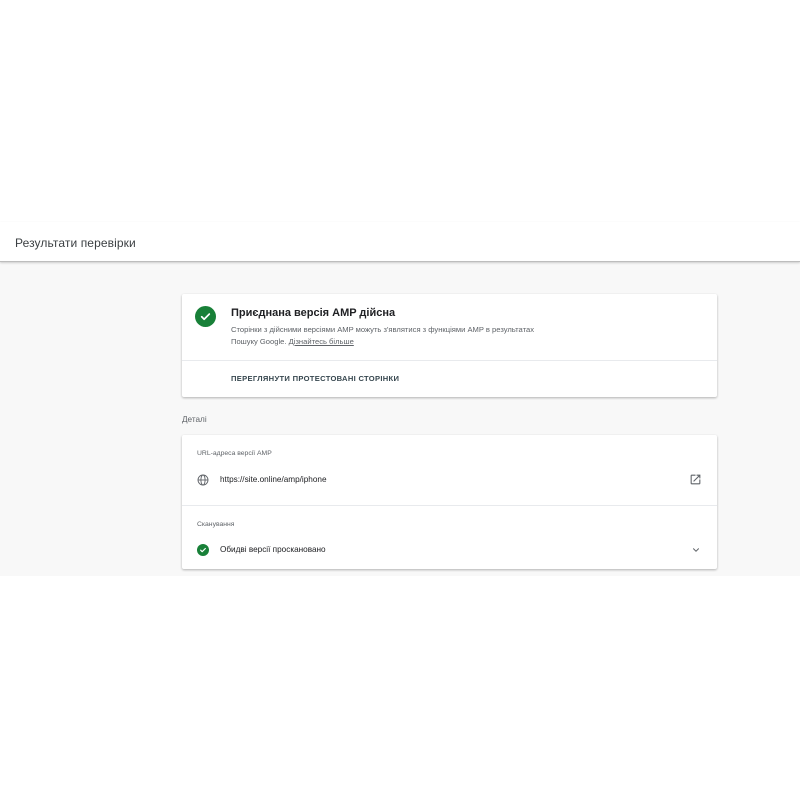 This screenshot has width=800, height=800. Describe the element at coordinates (216, 524) in the screenshot. I see `crawl-label: Сканування` at that location.